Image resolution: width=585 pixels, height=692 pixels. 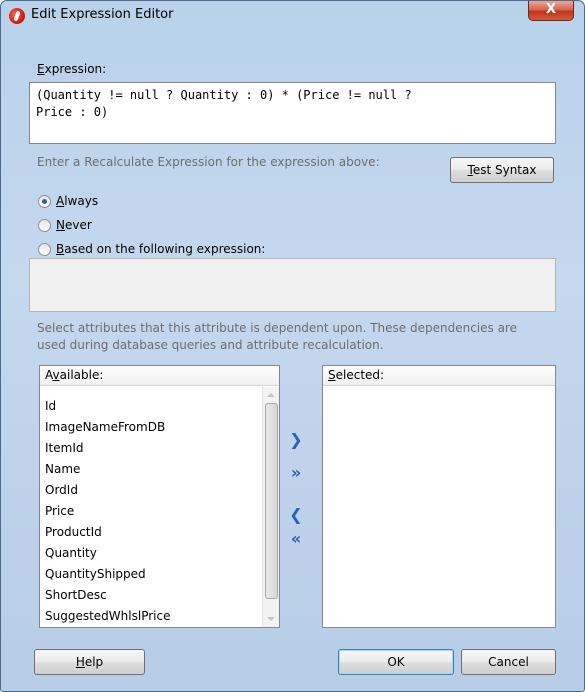 What do you see at coordinates (296, 539) in the screenshot?
I see `move-all-left-icon: «` at bounding box center [296, 539].